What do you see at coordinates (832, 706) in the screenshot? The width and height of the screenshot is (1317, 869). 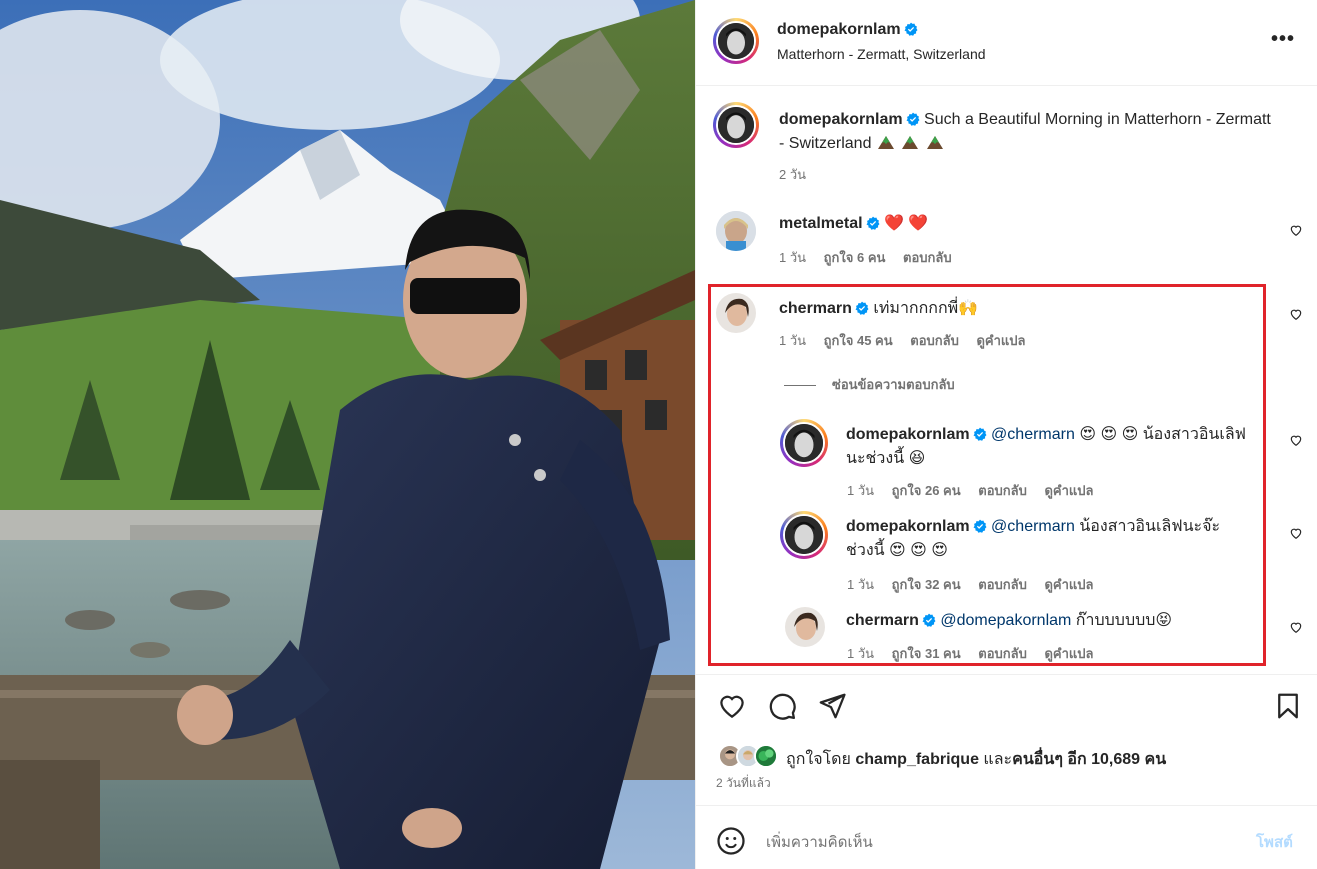 I see `share-icon` at bounding box center [832, 706].